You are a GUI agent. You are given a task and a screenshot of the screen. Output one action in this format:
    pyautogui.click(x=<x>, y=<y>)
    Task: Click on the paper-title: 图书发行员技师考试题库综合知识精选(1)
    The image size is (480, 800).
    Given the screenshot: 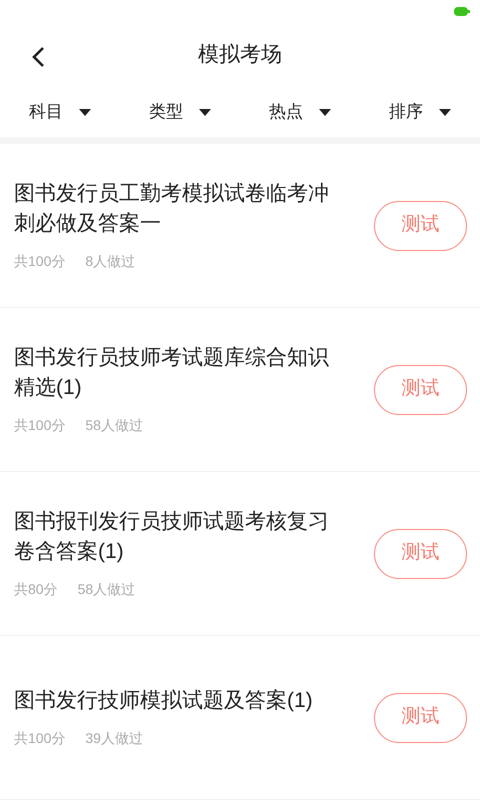 What is the action you would take?
    pyautogui.click(x=172, y=373)
    